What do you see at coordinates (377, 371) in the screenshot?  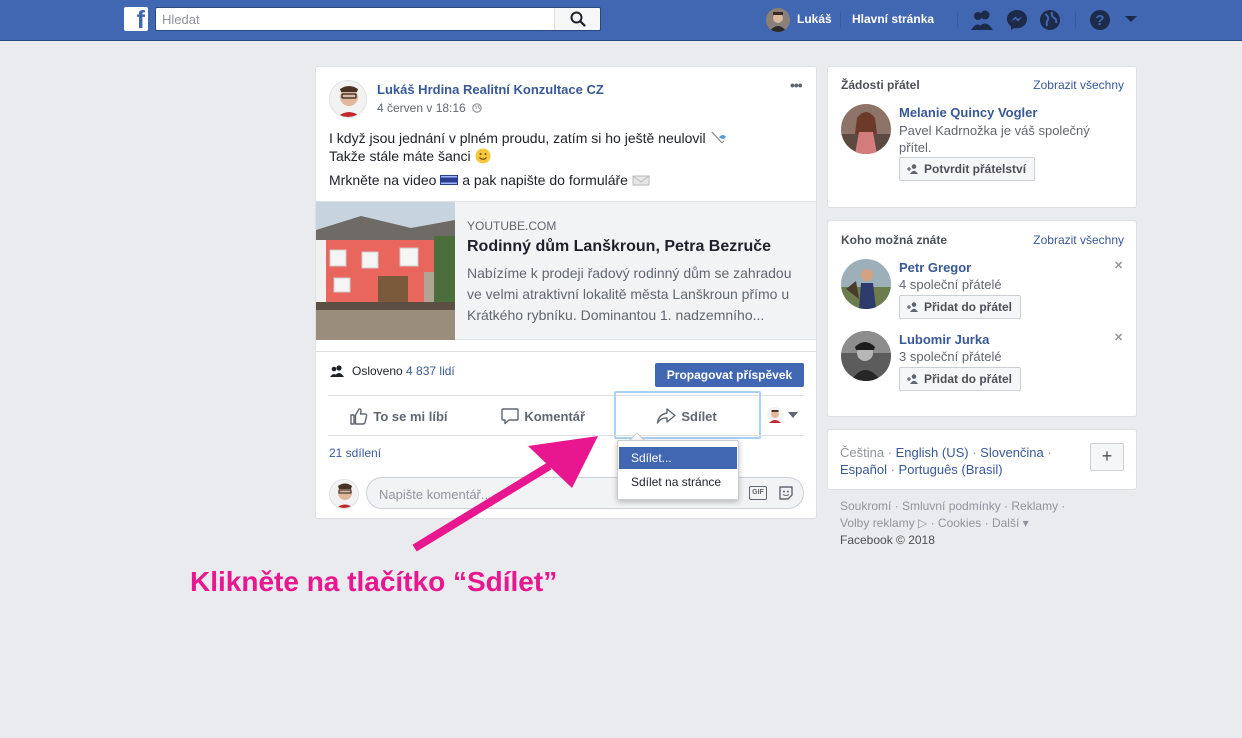 I see `reach-label: Osloveno` at bounding box center [377, 371].